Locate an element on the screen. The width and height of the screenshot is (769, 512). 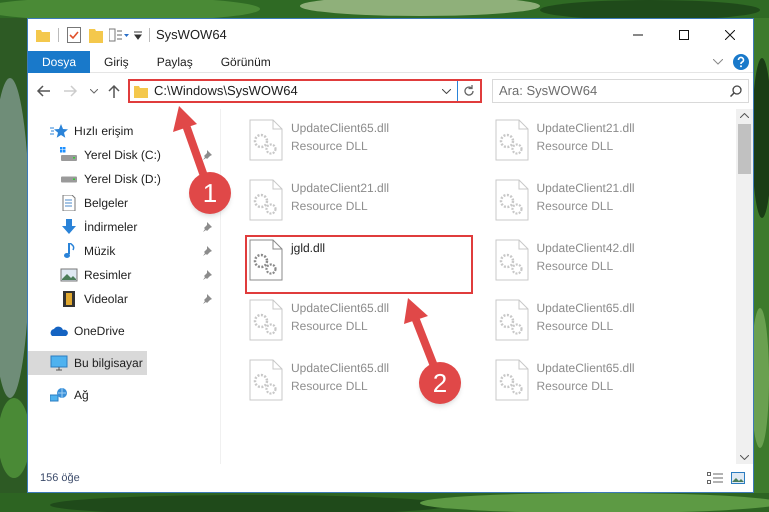
help-icon is located at coordinates (741, 62).